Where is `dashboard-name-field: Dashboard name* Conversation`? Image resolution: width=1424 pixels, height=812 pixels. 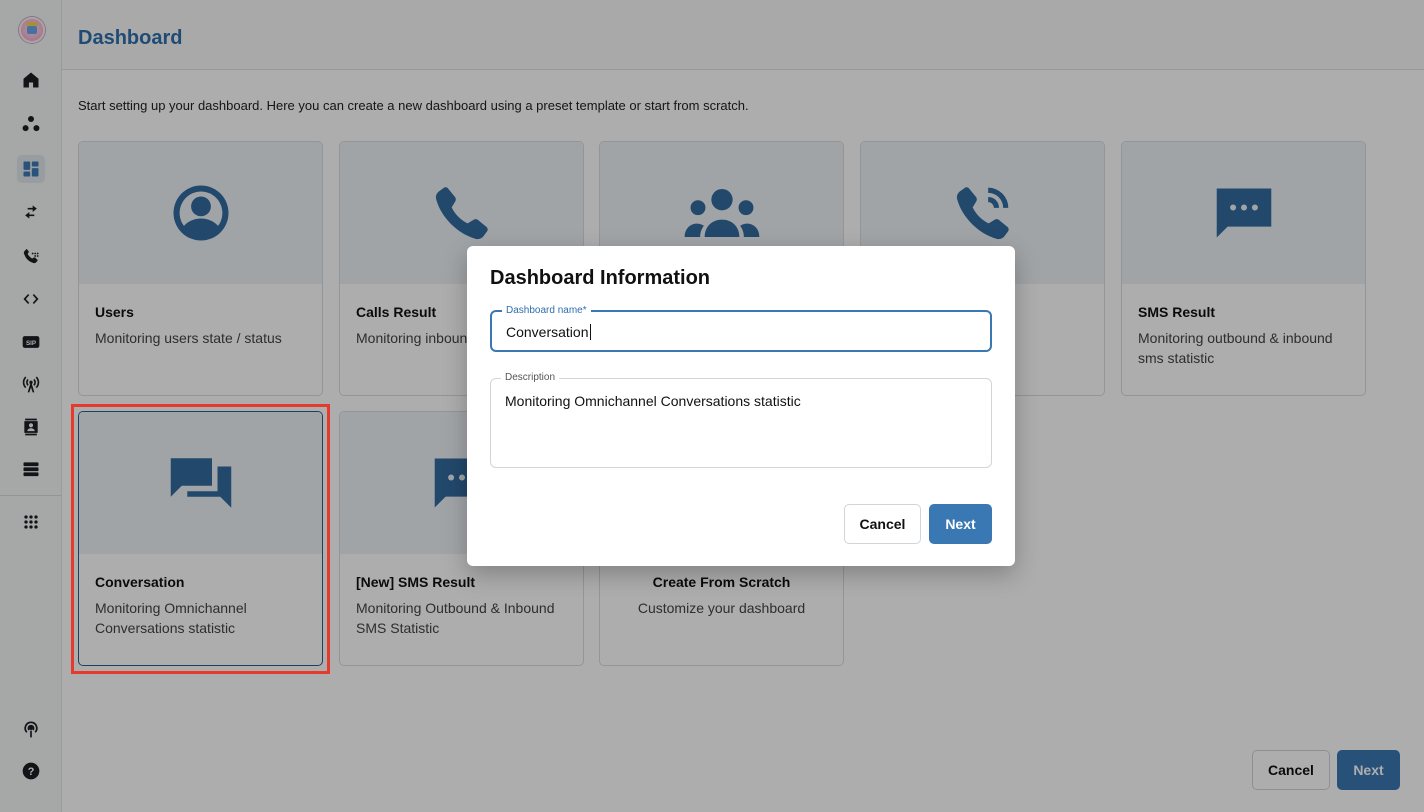
dashboard-name-field: Dashboard name* Conversation is located at coordinates (741, 328).